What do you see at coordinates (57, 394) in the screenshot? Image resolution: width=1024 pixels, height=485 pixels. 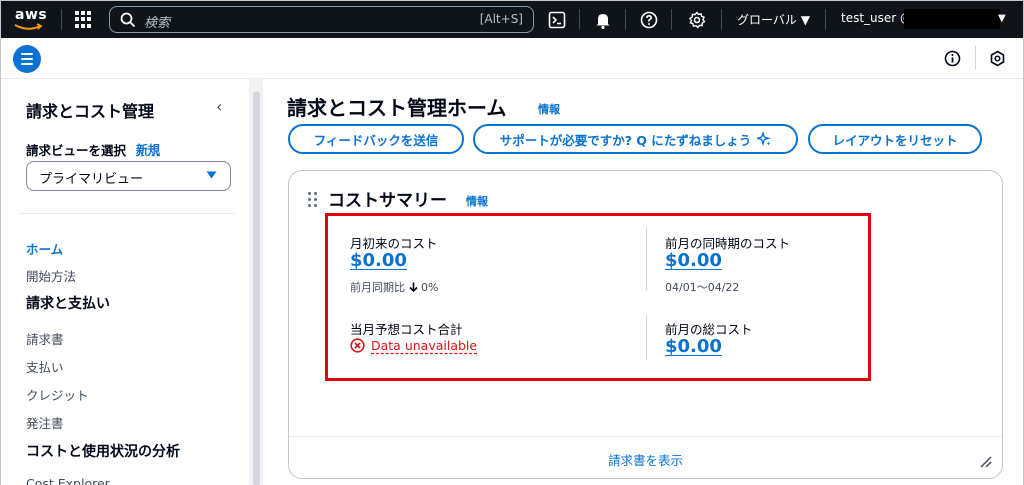 I see `sidebar-item-credits: クレジット` at bounding box center [57, 394].